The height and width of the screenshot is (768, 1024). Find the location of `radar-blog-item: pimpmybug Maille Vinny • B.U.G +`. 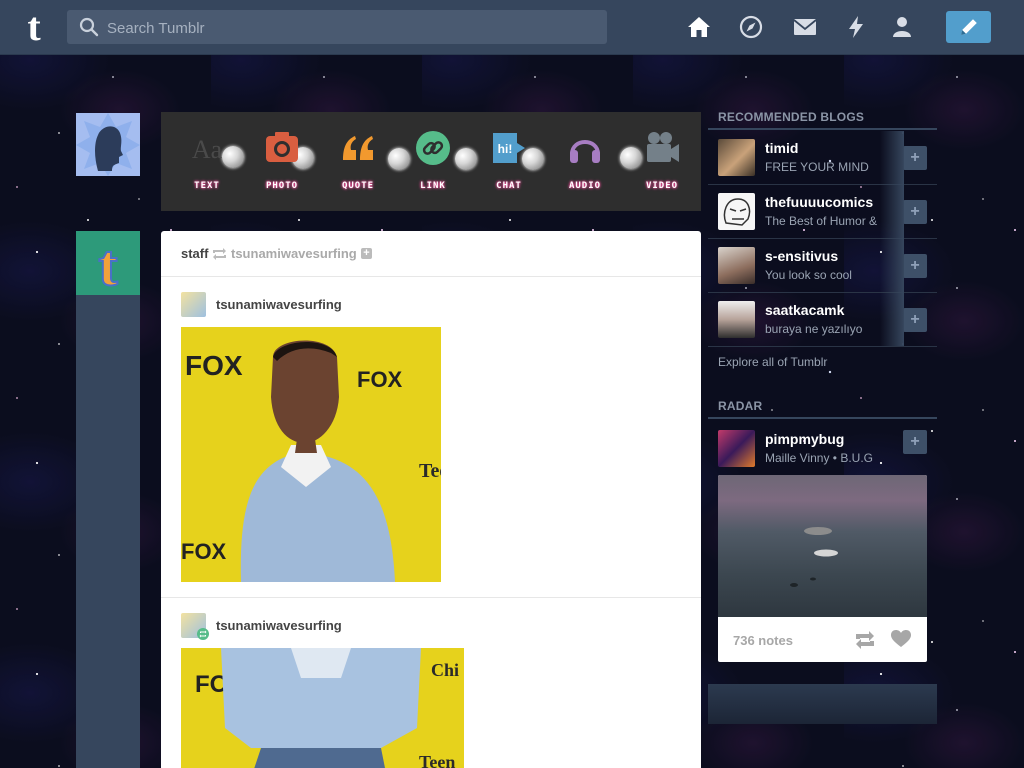

radar-blog-item: pimpmybug Maille Vinny • B.U.G + is located at coordinates (822, 448).